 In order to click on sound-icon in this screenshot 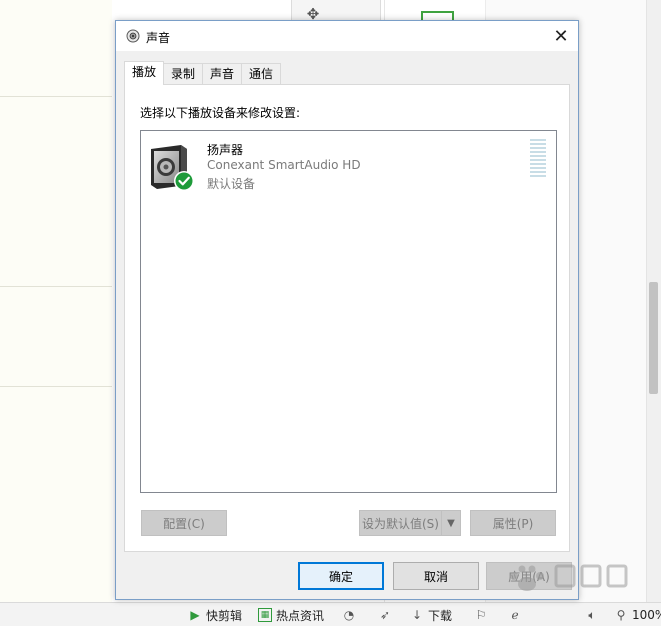, I will do `click(133, 36)`.